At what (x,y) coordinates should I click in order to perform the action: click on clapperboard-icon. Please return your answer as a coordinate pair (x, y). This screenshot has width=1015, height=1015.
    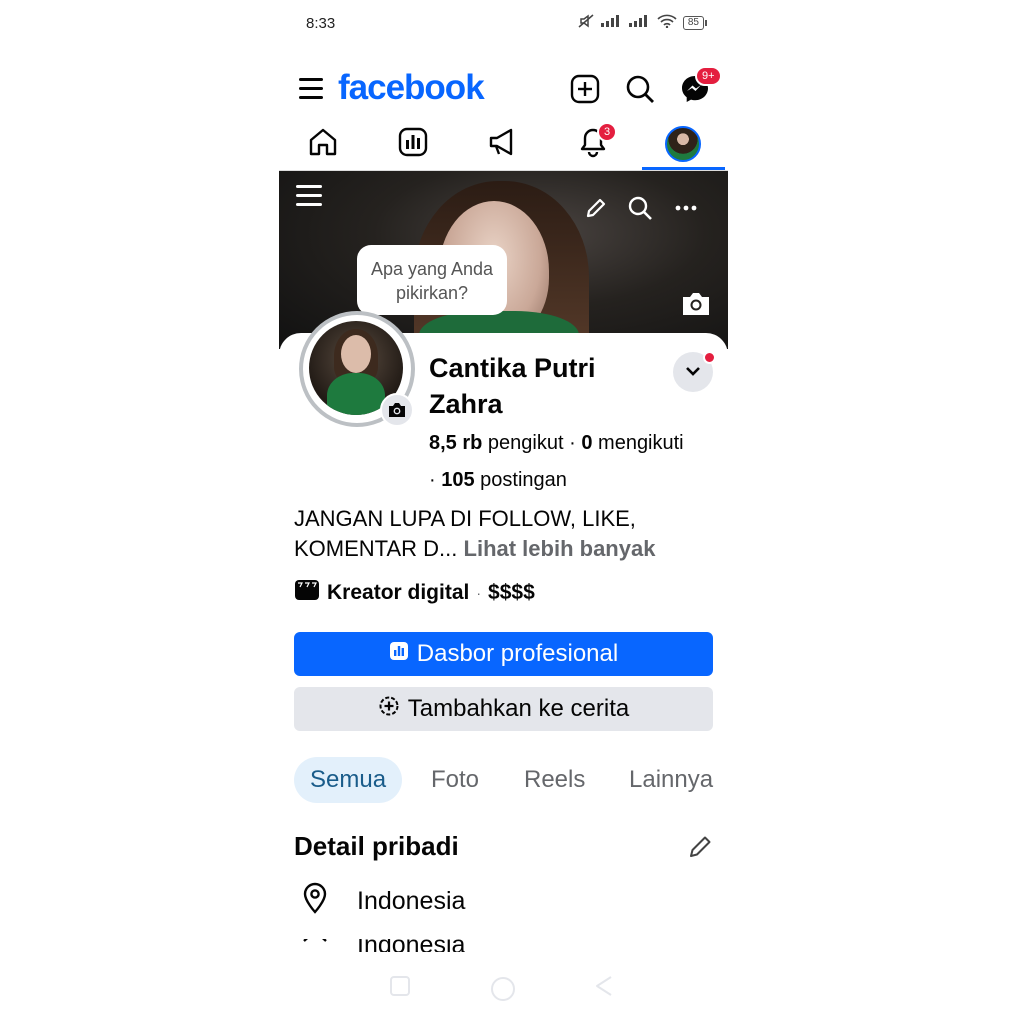
    Looking at the image, I should click on (307, 593).